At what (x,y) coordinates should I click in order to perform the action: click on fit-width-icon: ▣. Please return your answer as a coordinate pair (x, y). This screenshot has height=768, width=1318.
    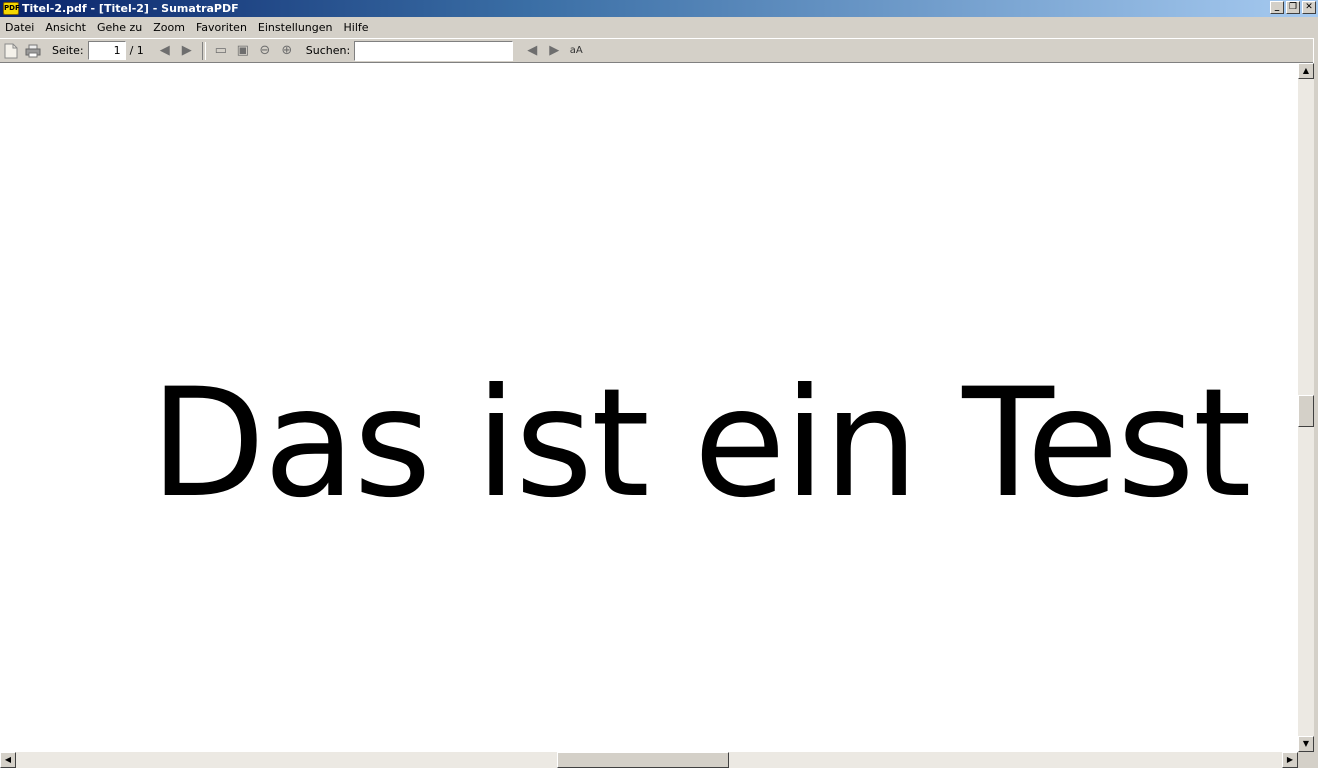
    Looking at the image, I should click on (243, 51).